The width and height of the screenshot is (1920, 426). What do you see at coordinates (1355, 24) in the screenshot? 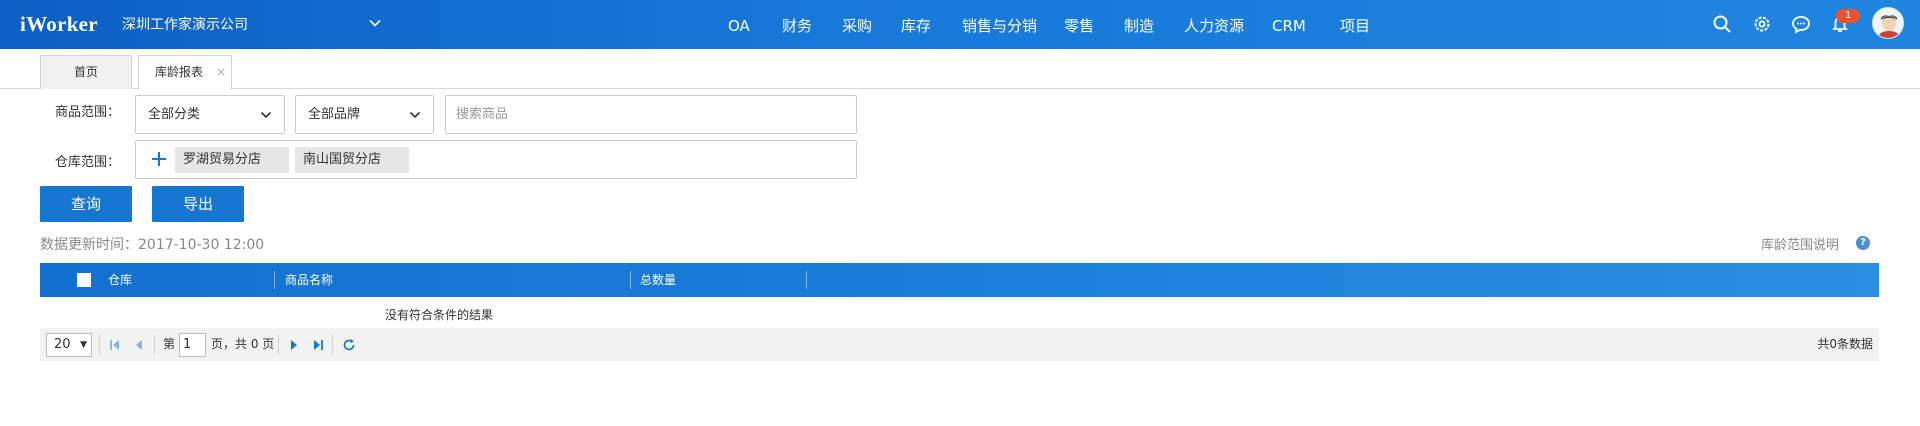
I see `nav-item-project: 项目` at bounding box center [1355, 24].